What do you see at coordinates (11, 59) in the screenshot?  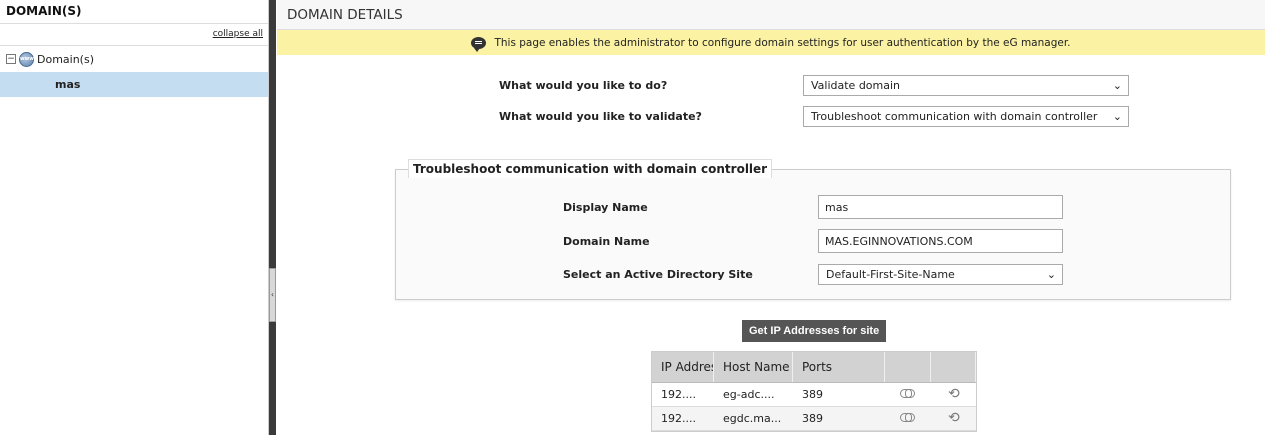 I see `tree-collapse-icon: −` at bounding box center [11, 59].